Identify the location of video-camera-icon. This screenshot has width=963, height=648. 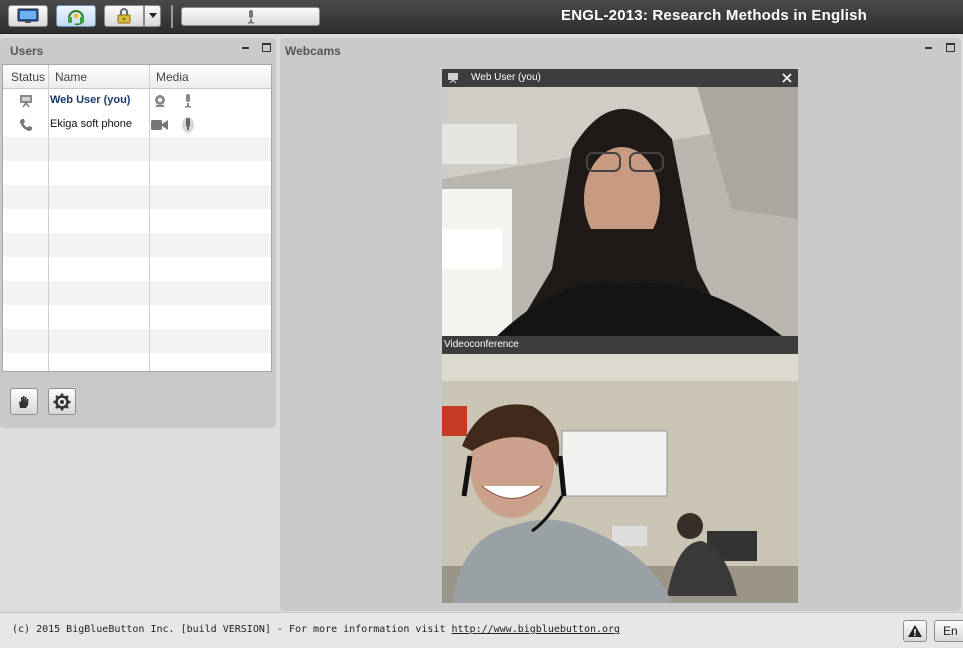
(160, 125).